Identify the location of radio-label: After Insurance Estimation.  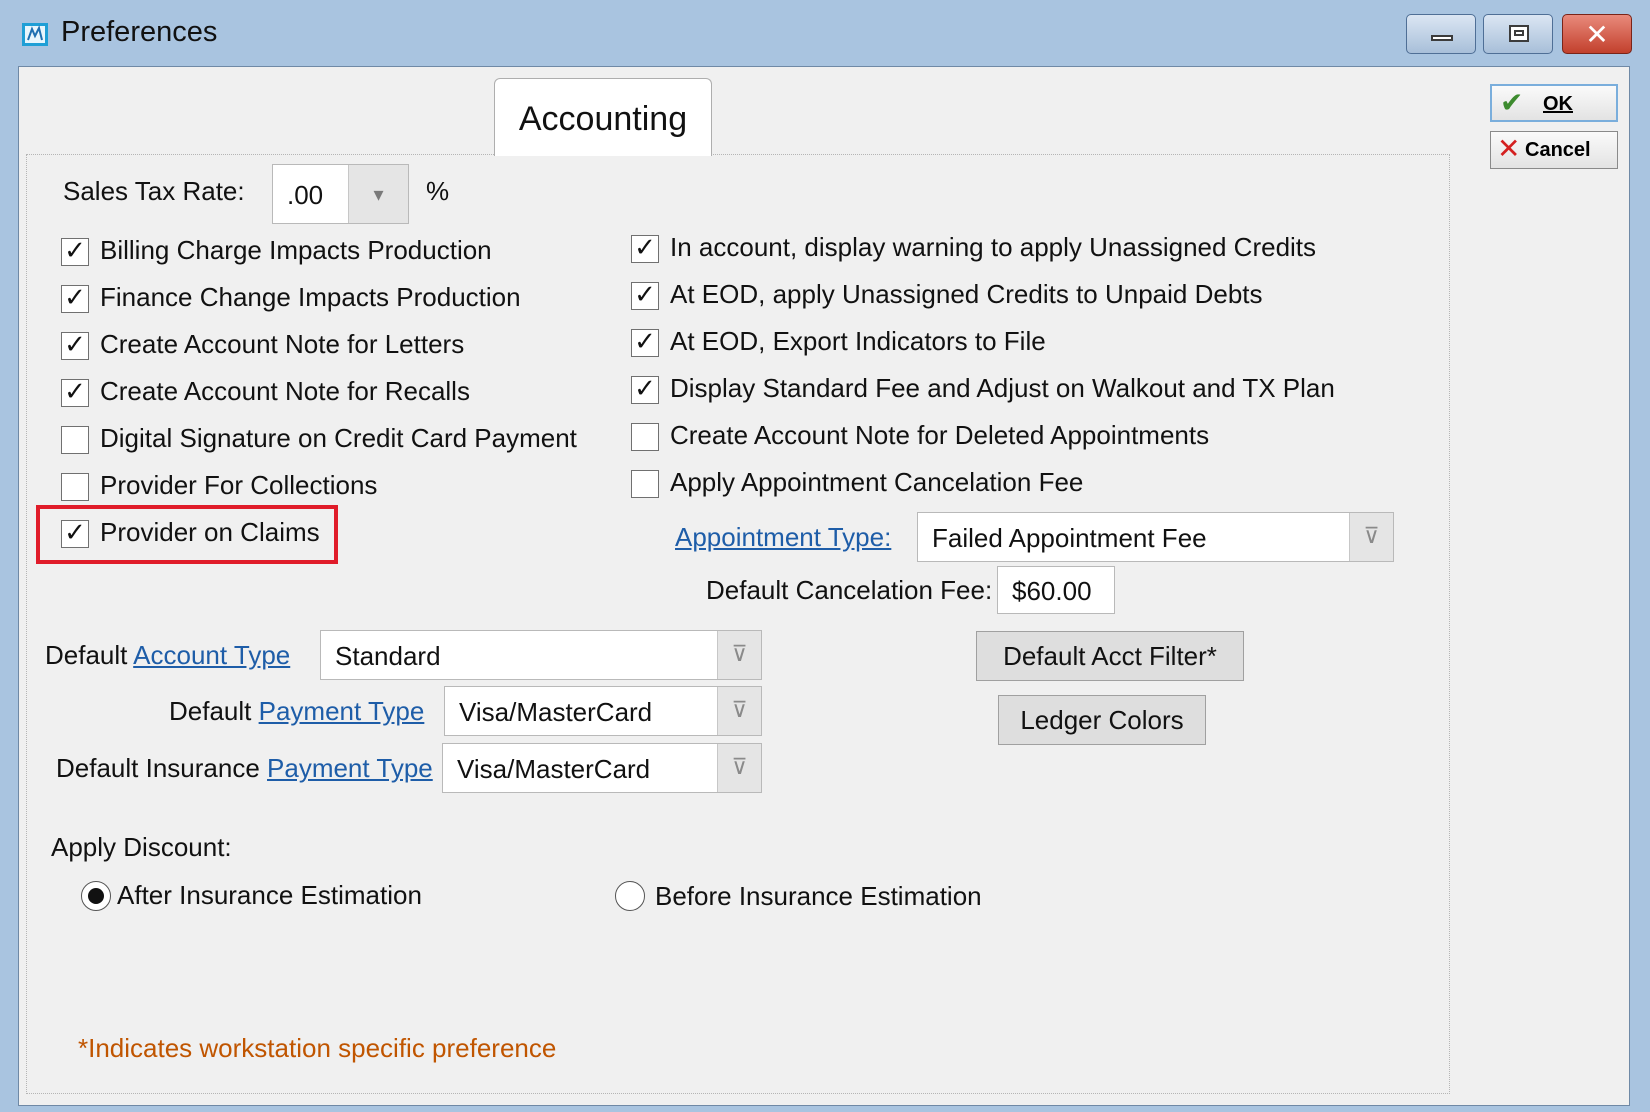
(269, 895).